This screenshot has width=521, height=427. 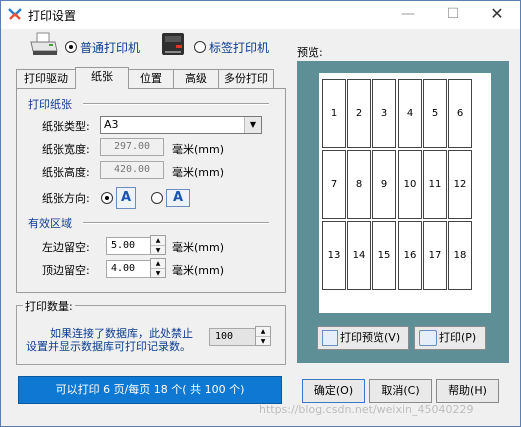 I want to click on portrait-orientation-icon: A, so click(x=126, y=198).